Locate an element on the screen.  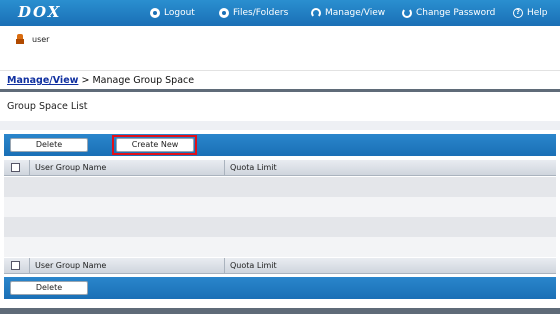
logout-link: Logout is located at coordinates (172, 13).